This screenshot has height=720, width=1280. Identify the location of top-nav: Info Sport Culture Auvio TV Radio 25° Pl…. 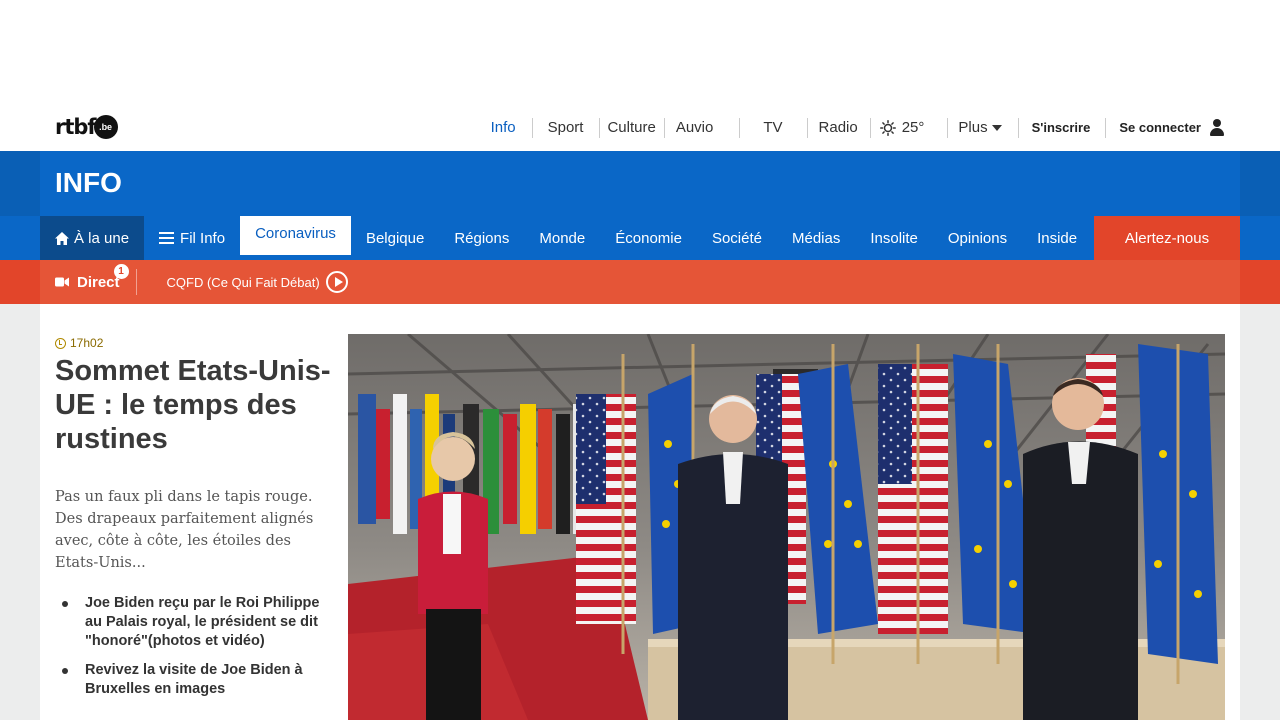
(877, 127).